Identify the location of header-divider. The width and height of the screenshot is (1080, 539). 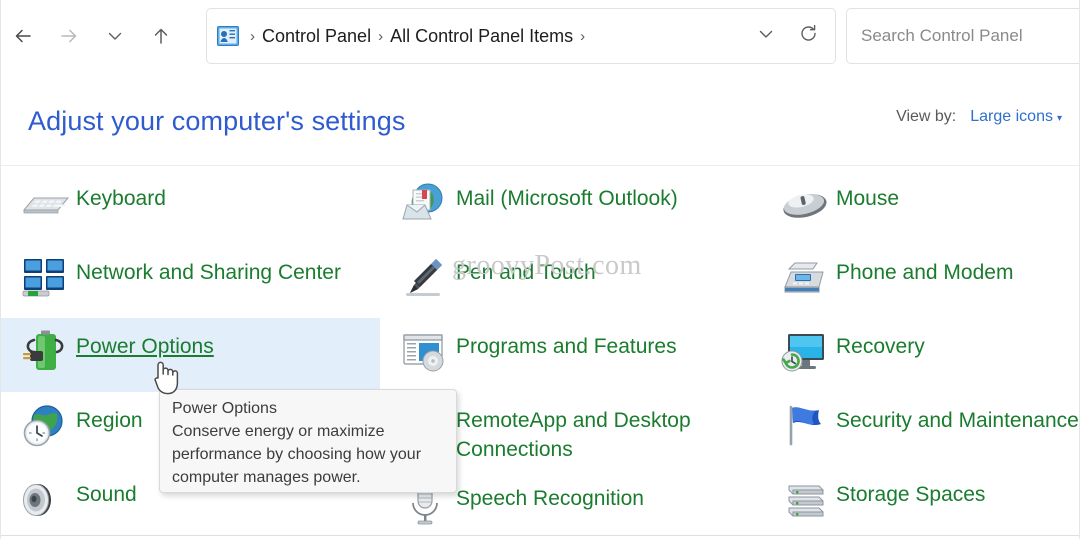
(540, 165).